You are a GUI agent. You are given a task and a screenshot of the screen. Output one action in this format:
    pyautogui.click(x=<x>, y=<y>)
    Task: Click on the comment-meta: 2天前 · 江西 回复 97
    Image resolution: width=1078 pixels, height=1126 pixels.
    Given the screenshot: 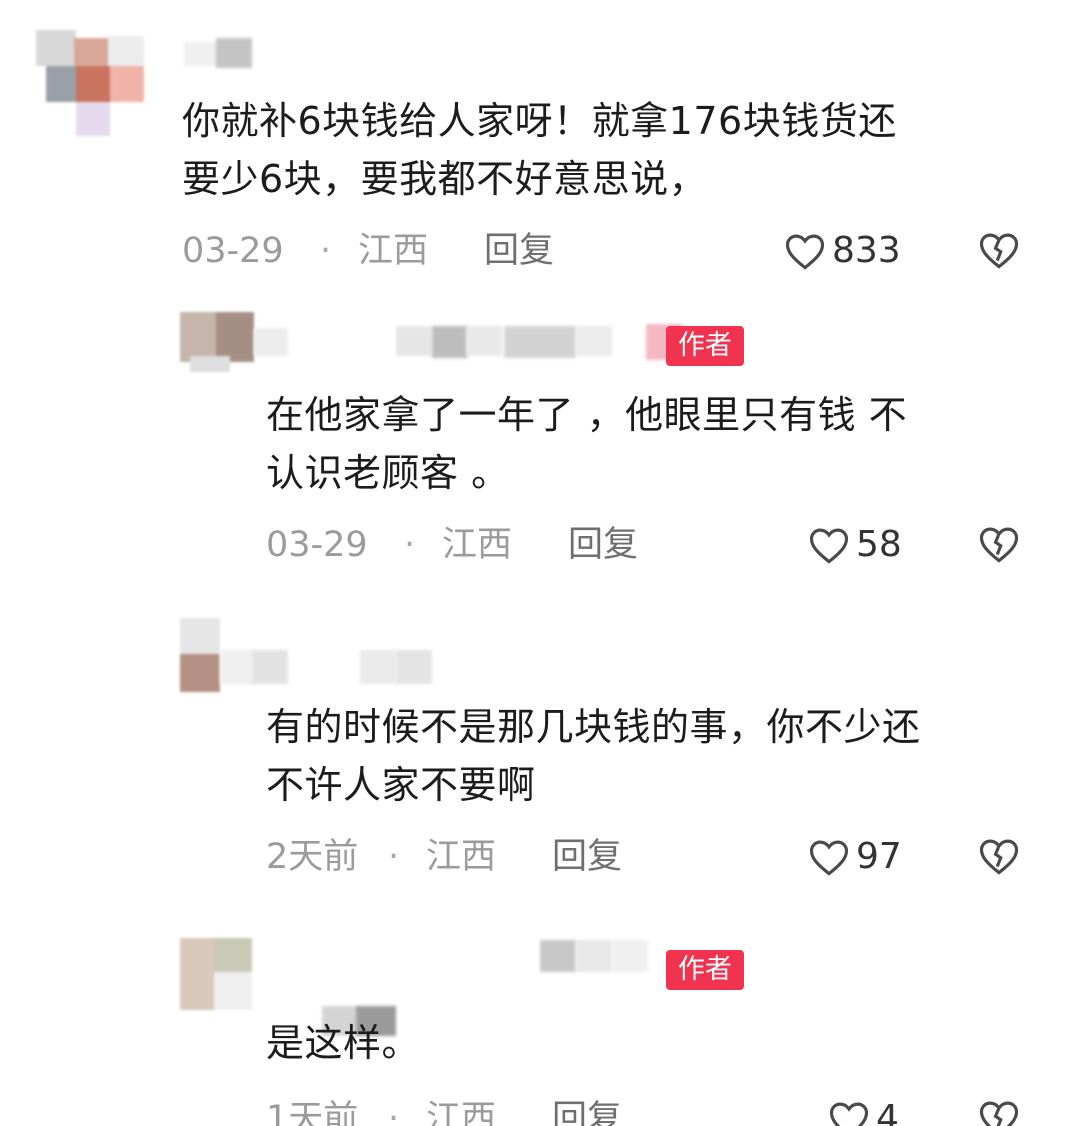 What is the action you would take?
    pyautogui.click(x=654, y=857)
    